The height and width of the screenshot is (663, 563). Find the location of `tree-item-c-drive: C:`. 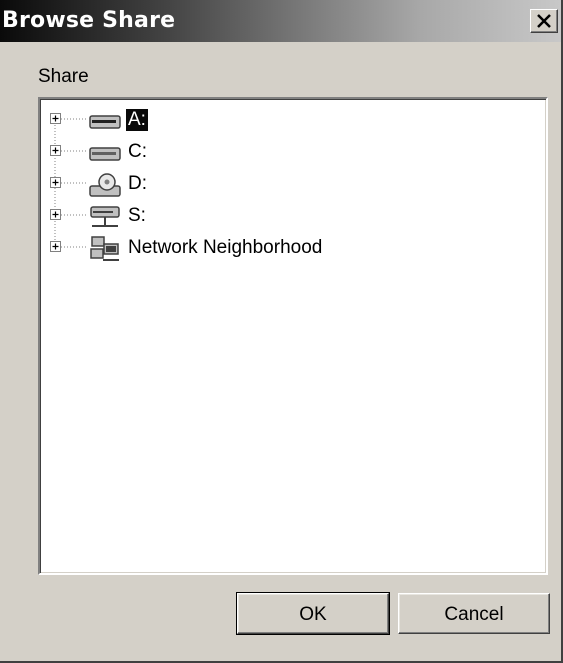

tree-item-c-drive: C: is located at coordinates (260, 153).